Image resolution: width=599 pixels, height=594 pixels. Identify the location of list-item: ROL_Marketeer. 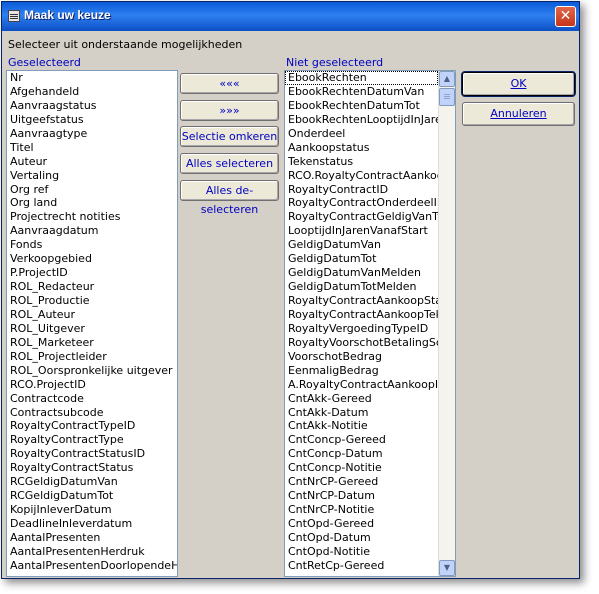
(92, 343).